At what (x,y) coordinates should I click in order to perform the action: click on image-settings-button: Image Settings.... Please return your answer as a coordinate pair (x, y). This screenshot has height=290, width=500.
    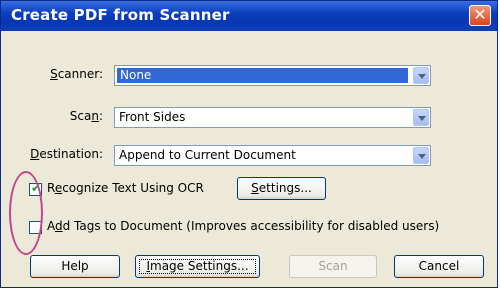
    Looking at the image, I should click on (197, 266).